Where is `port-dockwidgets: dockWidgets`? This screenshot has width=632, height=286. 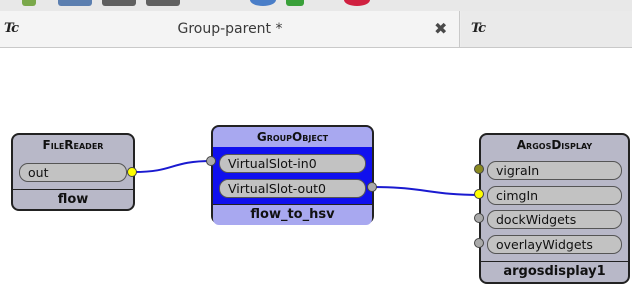 port-dockwidgets: dockWidgets is located at coordinates (554, 219).